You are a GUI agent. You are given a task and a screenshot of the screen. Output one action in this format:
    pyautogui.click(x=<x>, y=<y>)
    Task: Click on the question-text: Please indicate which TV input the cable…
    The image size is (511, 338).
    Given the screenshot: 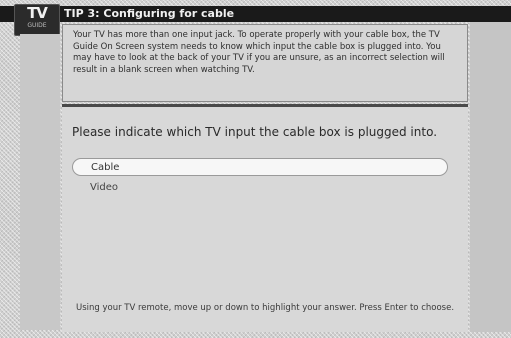 What is the action you would take?
    pyautogui.click(x=255, y=132)
    